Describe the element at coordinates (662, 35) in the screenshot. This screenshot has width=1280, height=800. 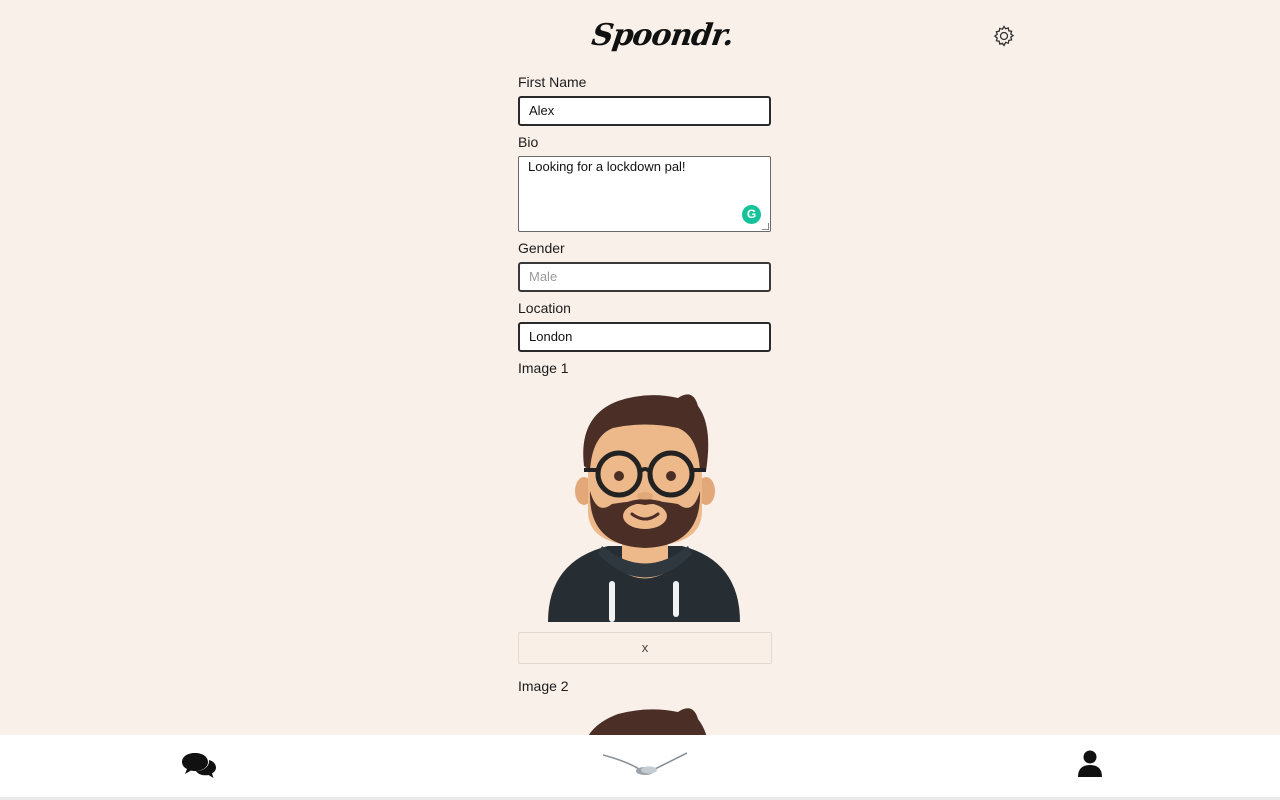
I see `app-logo: Spoondr.` at that location.